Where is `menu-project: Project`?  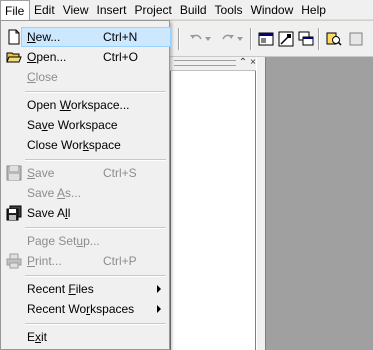
menu-project: Project is located at coordinates (153, 10).